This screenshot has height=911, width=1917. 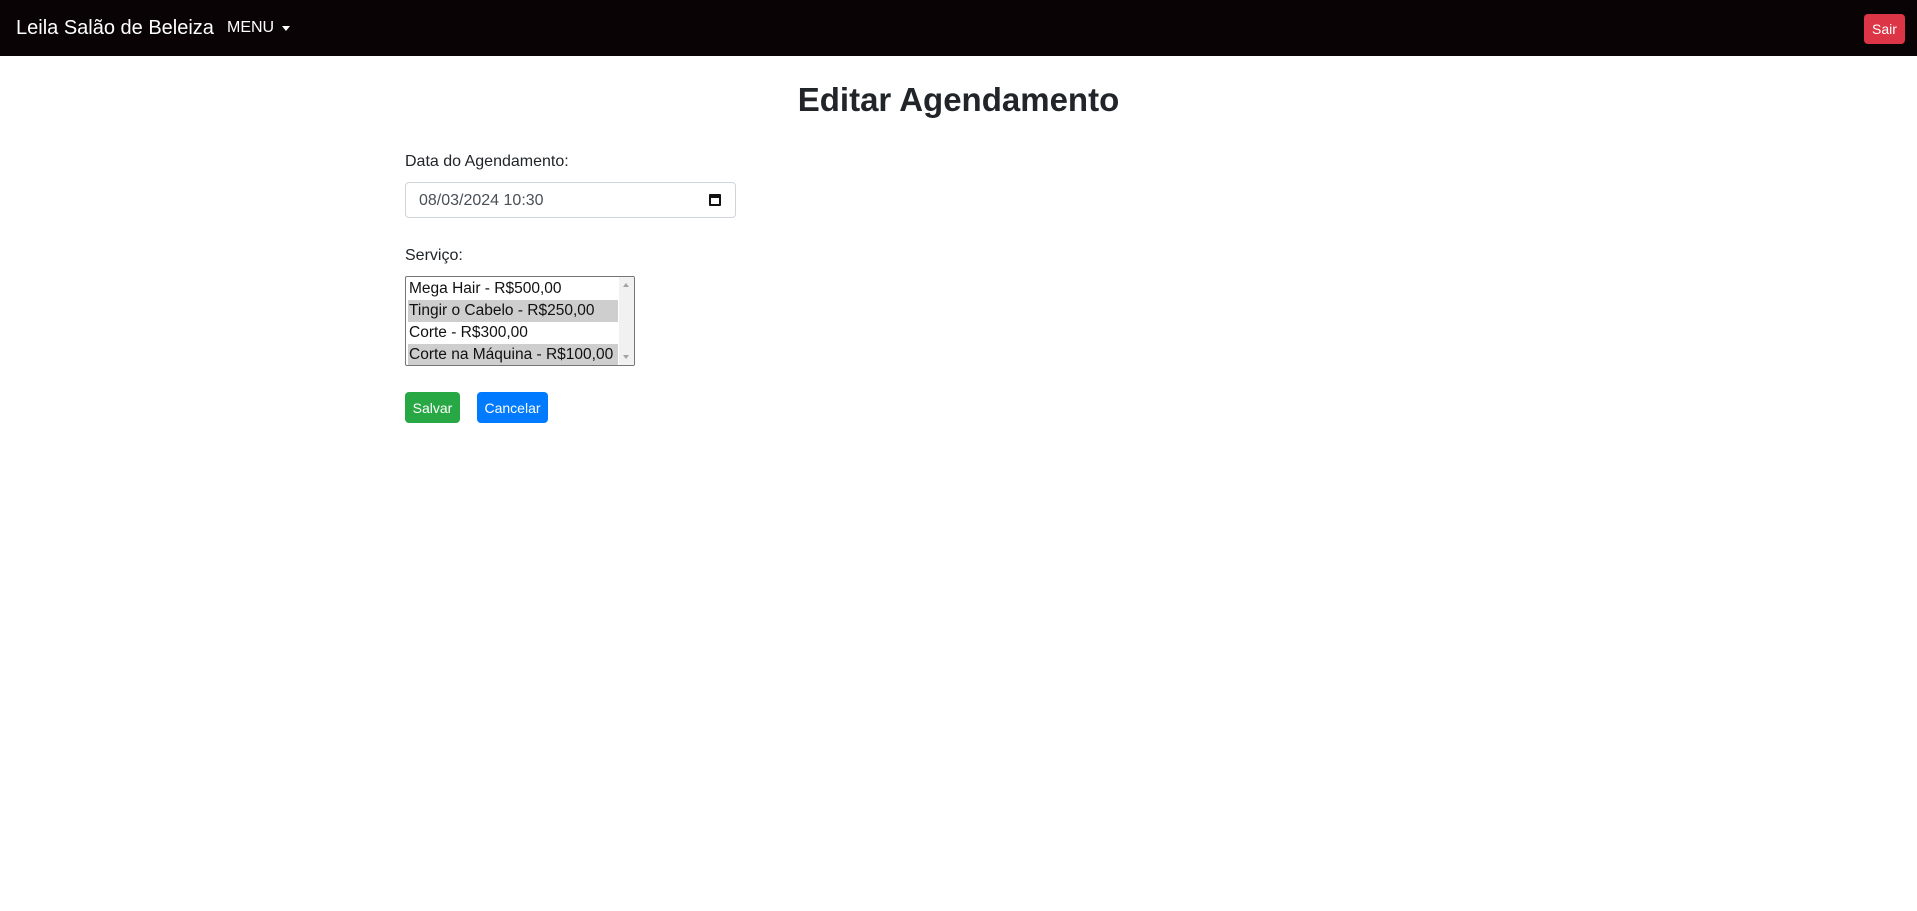 I want to click on calendar-icon, so click(x=715, y=200).